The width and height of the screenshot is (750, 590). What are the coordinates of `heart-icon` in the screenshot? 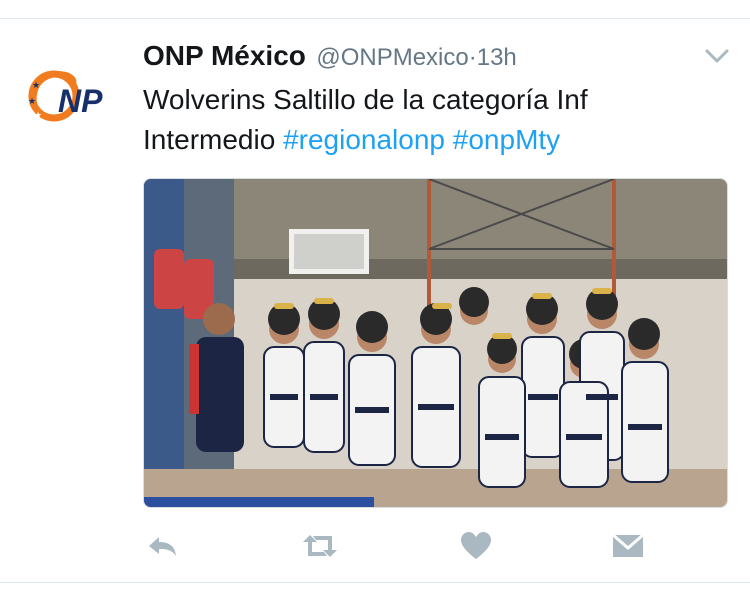 It's located at (476, 546).